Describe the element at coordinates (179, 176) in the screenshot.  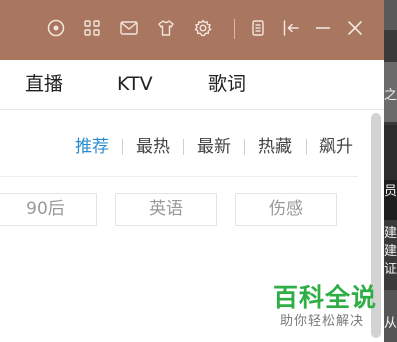
I see `filter-divider` at that location.